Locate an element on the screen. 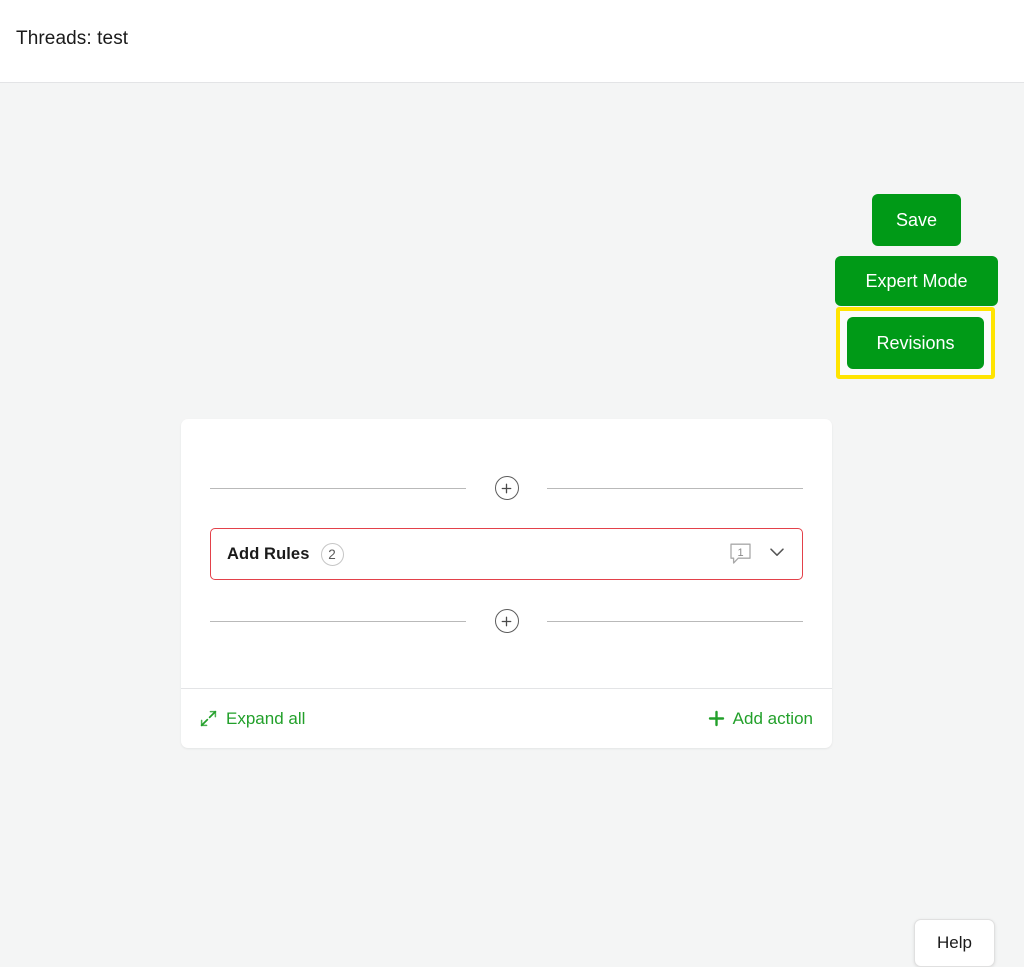 Image resolution: width=1024 pixels, height=967 pixels. comment-count-value: 1 is located at coordinates (740, 552).